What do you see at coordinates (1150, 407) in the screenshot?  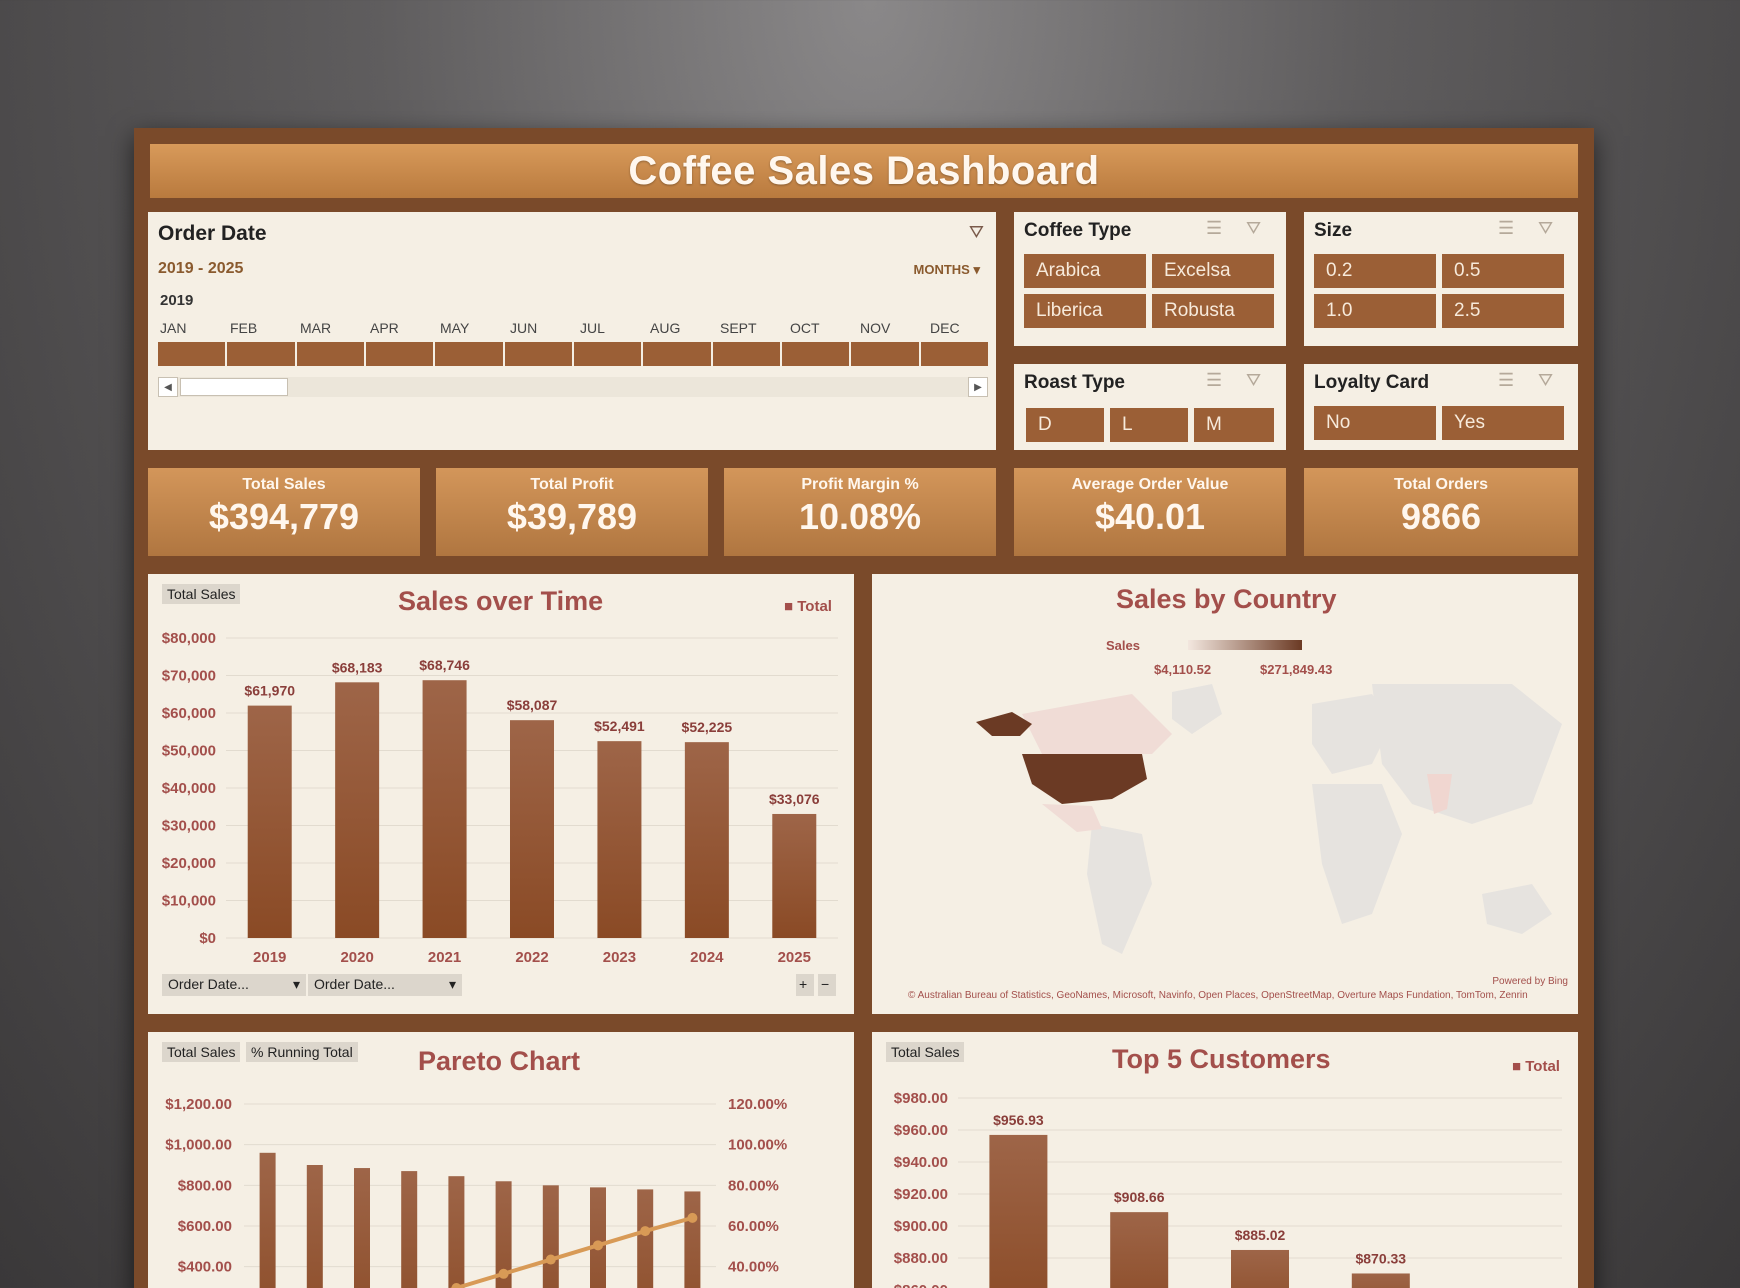 I see `roast-type-slicer: Roast Type ☰ ⛛ D L M` at bounding box center [1150, 407].